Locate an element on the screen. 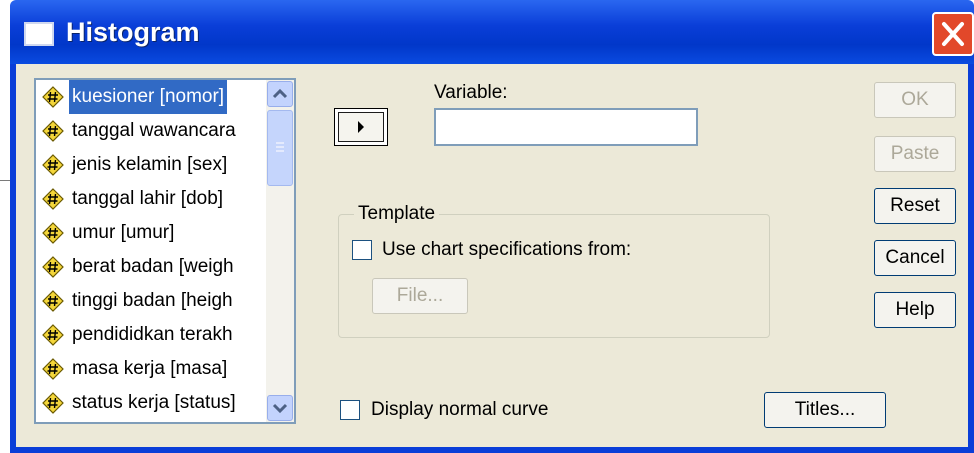 The width and height of the screenshot is (974, 453). variable-list-item-label: jenis kelamin [sex] is located at coordinates (150, 164).